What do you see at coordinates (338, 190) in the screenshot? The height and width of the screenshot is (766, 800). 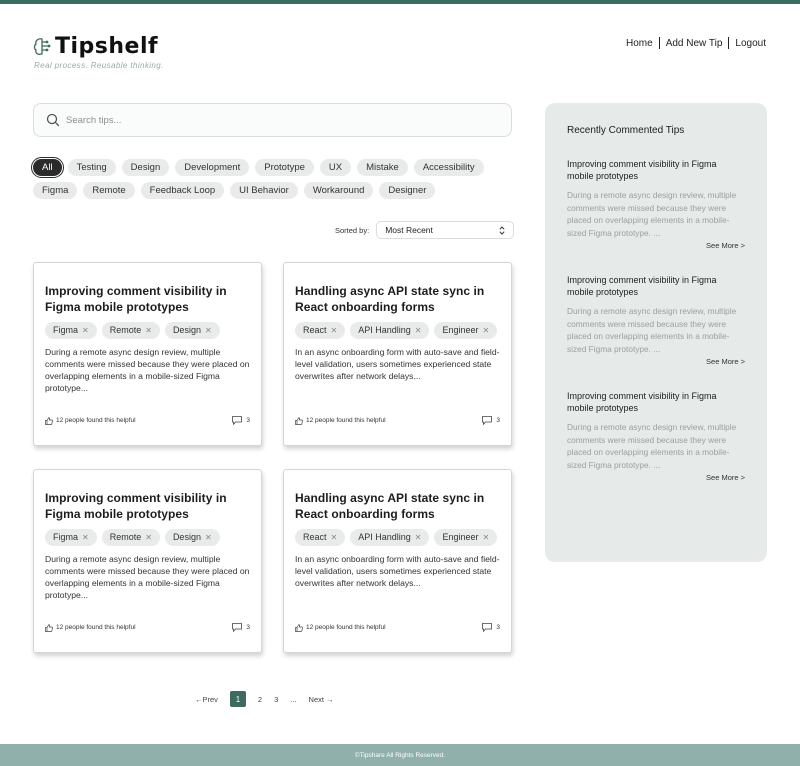 I see `filter-chip-workaround: Workaround` at bounding box center [338, 190].